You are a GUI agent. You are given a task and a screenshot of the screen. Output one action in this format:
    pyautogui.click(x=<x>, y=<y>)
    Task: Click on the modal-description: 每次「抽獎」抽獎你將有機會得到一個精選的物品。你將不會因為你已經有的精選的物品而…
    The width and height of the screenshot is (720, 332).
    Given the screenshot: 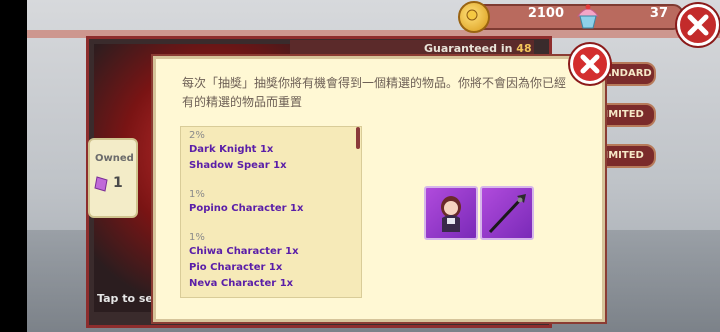 What is the action you would take?
    pyautogui.click(x=374, y=92)
    